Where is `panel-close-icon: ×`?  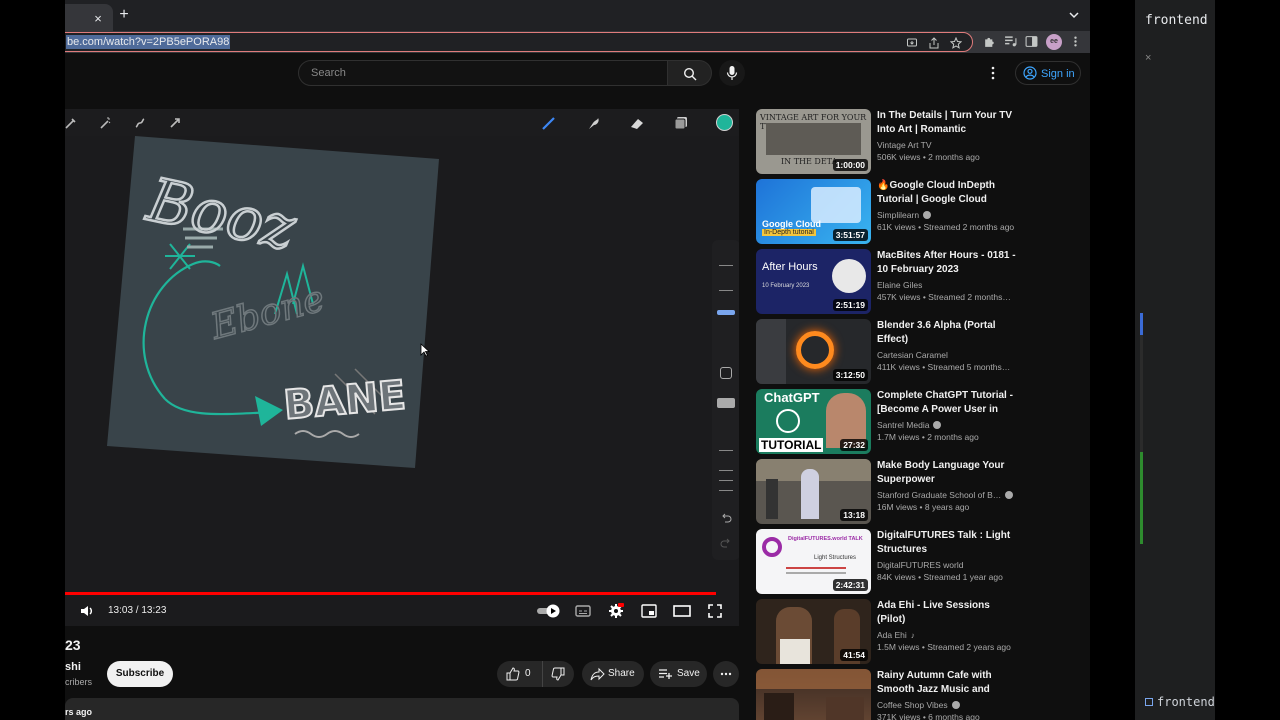 panel-close-icon: × is located at coordinates (1148, 58).